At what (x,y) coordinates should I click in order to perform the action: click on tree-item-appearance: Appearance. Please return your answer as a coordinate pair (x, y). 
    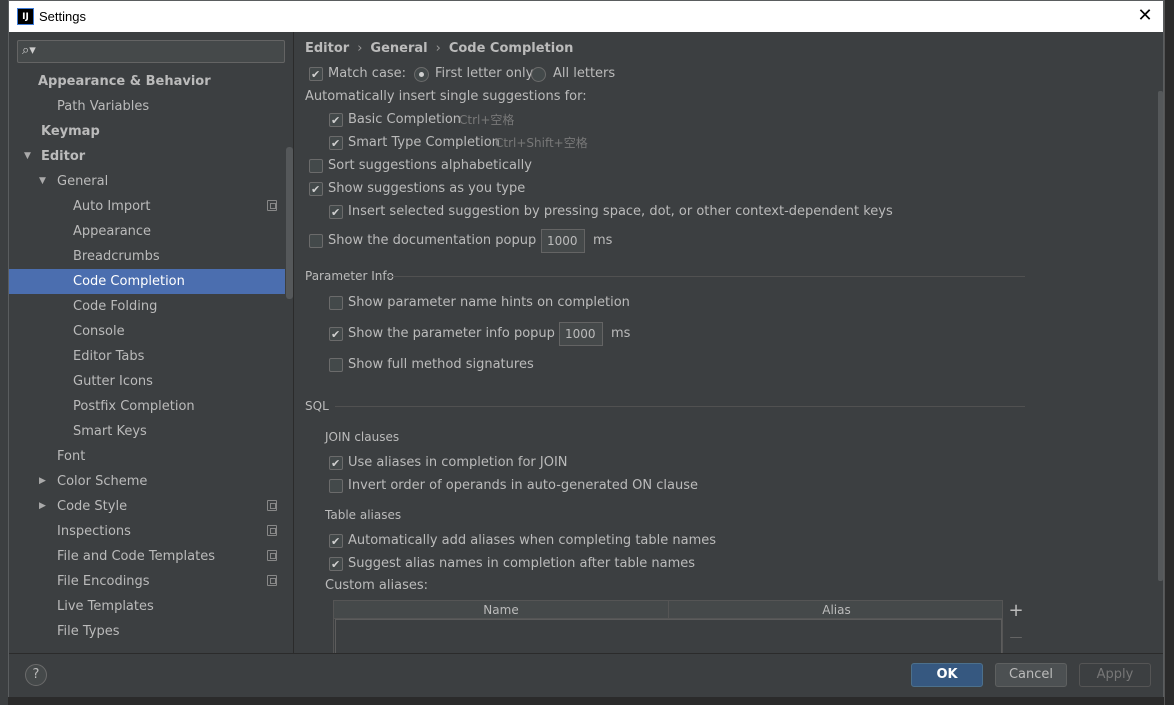
    Looking at the image, I should click on (147, 231).